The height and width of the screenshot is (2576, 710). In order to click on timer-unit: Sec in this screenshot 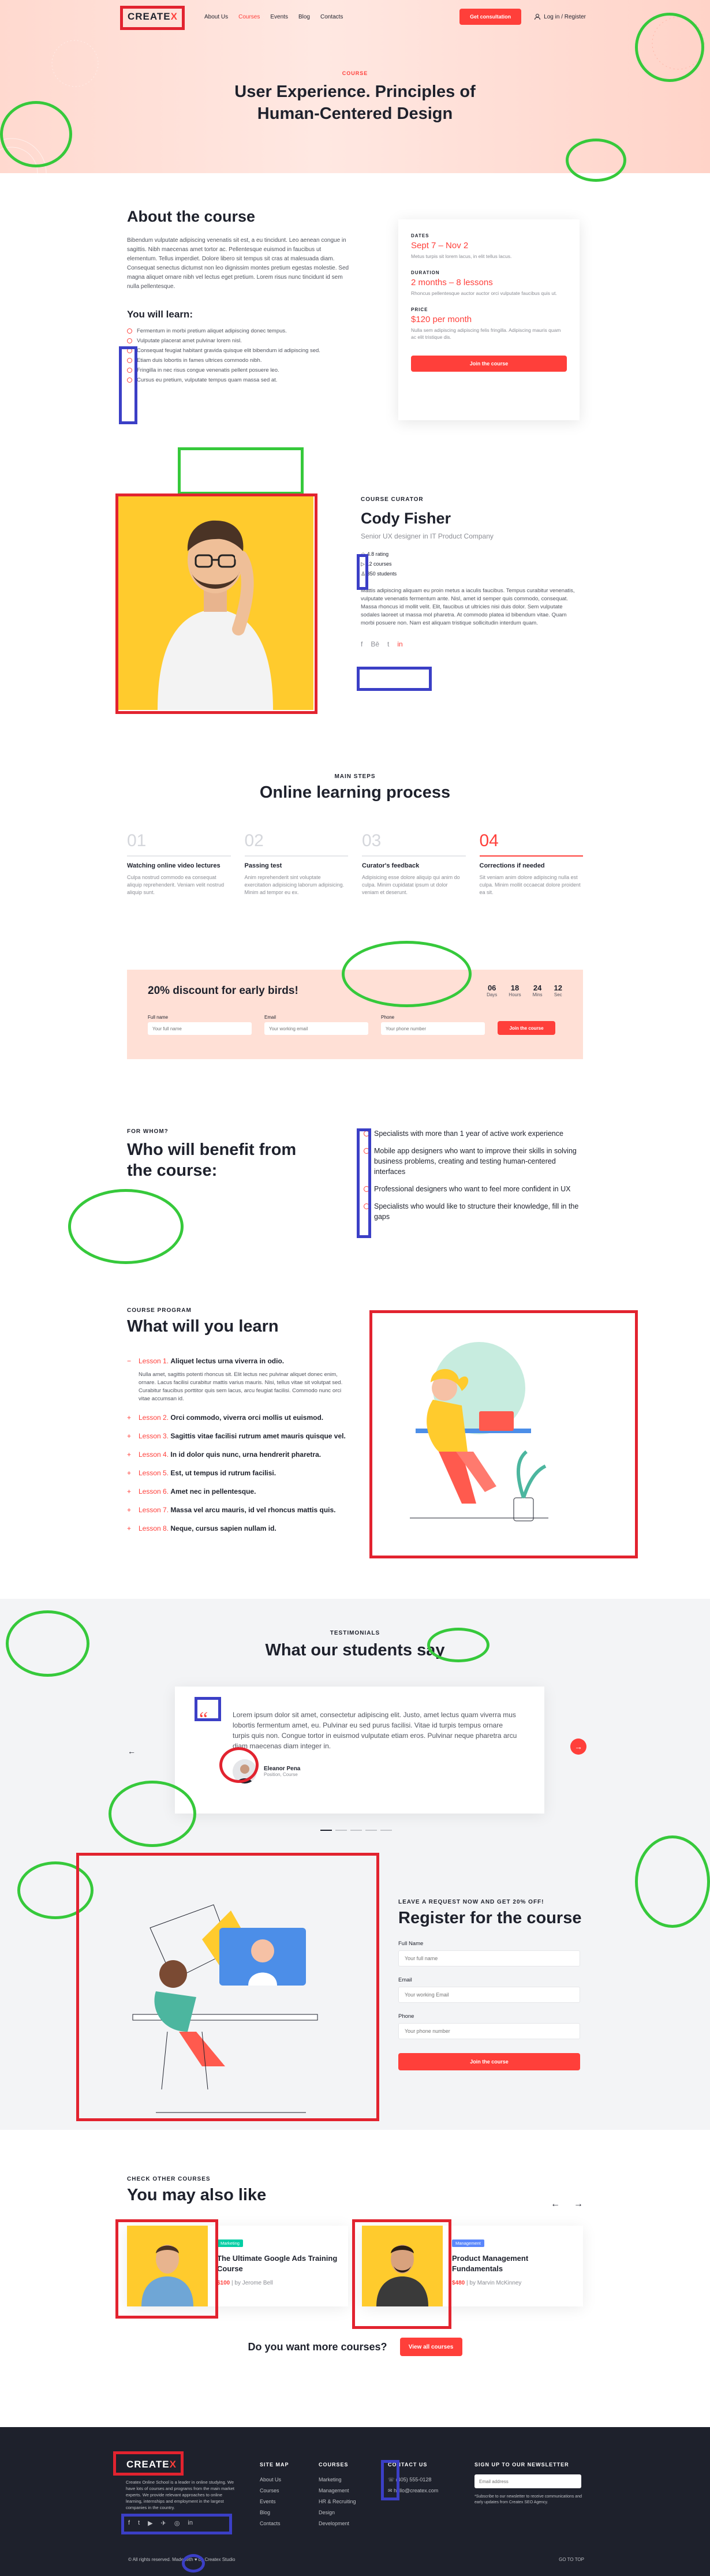, I will do `click(558, 994)`.